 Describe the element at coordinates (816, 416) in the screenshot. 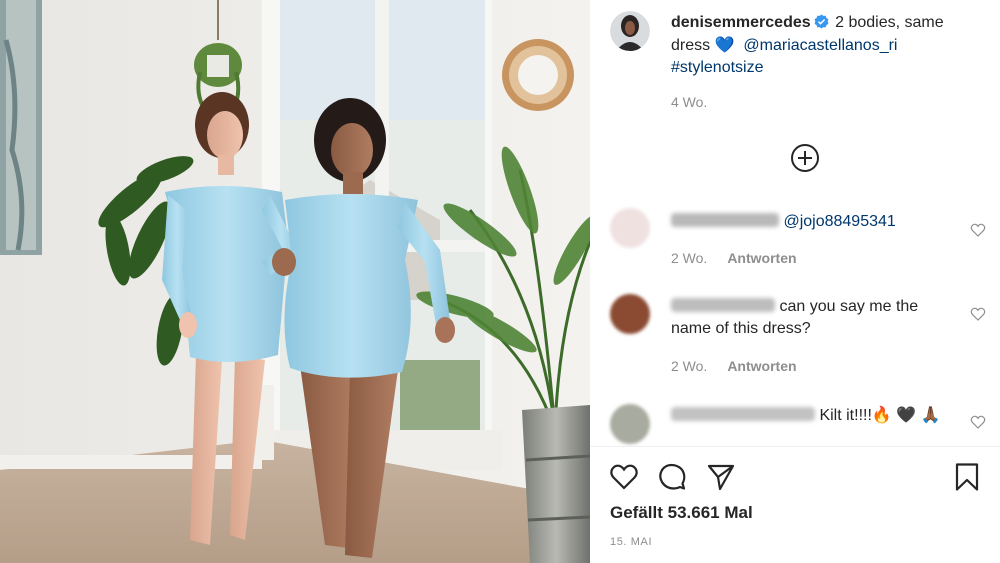

I see `comment-text: Kilt it!!!!🔥 🖤 🙏🏾` at that location.